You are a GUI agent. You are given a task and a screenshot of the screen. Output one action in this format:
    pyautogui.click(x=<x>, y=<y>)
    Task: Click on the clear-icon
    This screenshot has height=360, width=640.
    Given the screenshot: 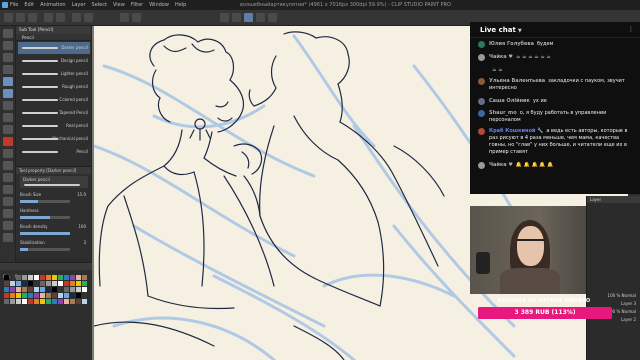 What is the action you would take?
    pyautogui.click(x=76, y=17)
    